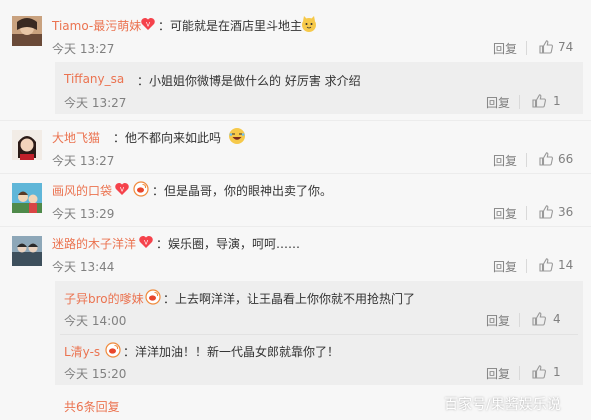 The height and width of the screenshot is (420, 591). Describe the element at coordinates (83, 214) in the screenshot. I see `comment-time: 今天 13:29` at that location.